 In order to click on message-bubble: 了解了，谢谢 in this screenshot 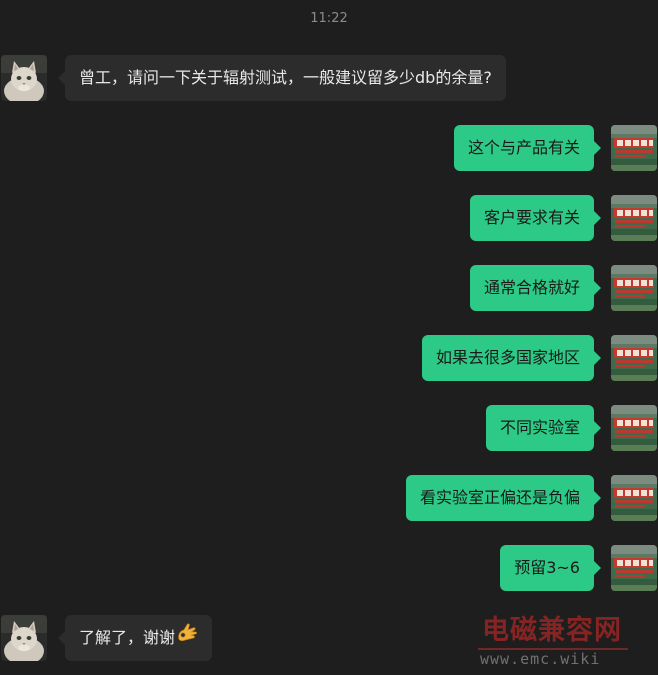, I will do `click(135, 637)`.